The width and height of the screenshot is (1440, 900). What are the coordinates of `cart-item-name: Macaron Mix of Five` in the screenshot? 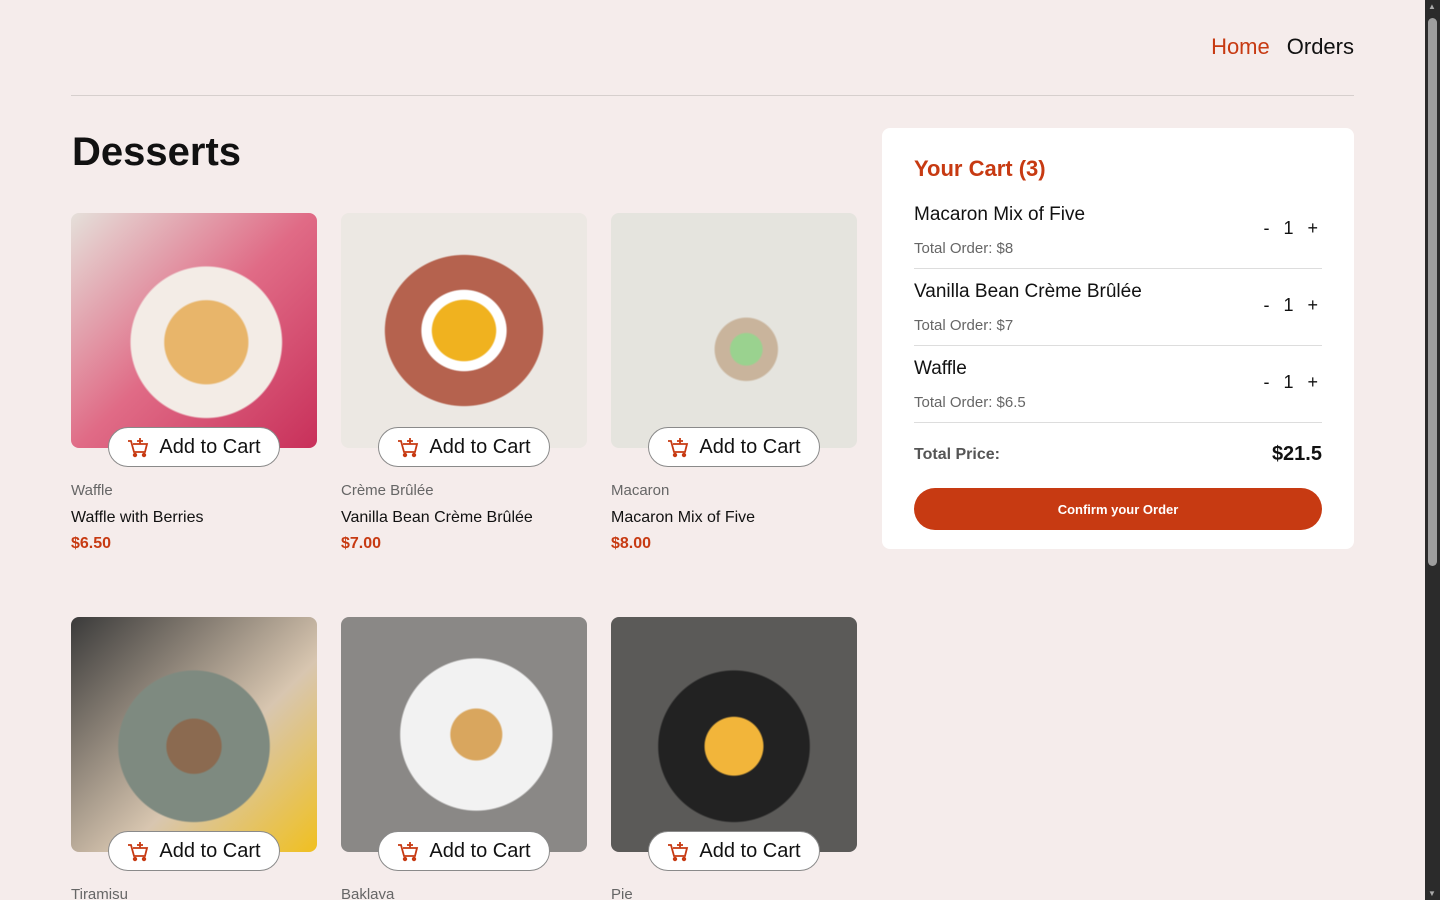 It's located at (1000, 214).